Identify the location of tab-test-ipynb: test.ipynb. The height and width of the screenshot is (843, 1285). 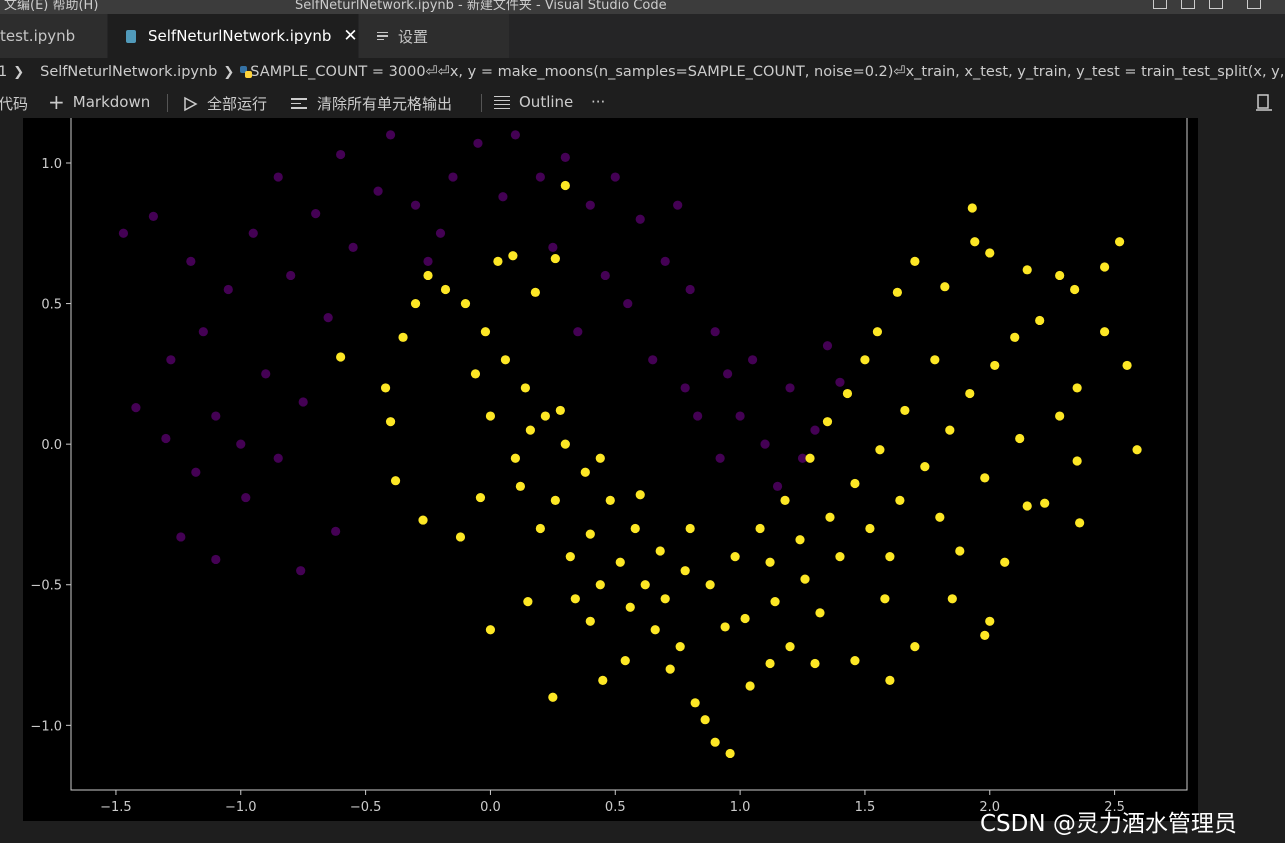
(53, 36).